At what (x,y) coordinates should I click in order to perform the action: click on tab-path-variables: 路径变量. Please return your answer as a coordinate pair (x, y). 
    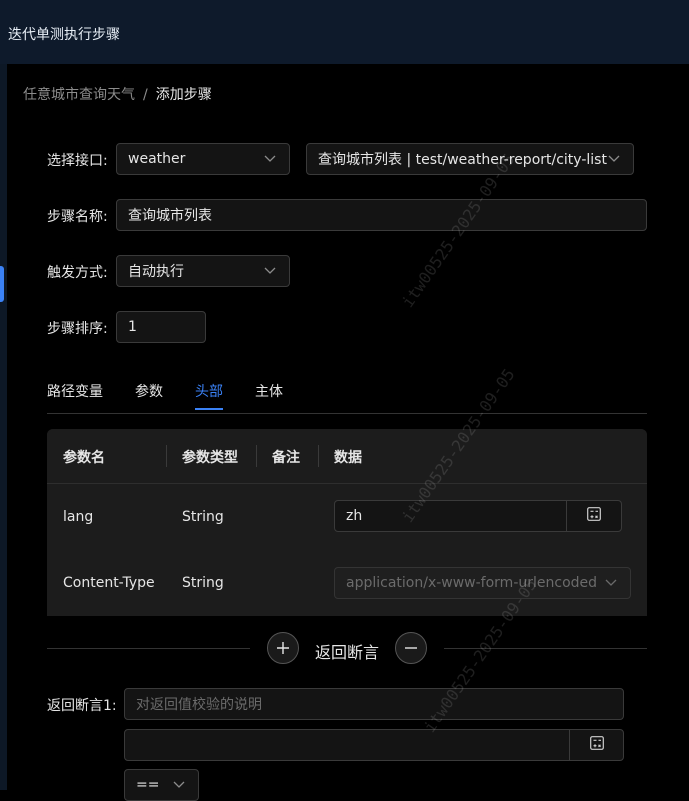
    Looking at the image, I should click on (75, 391).